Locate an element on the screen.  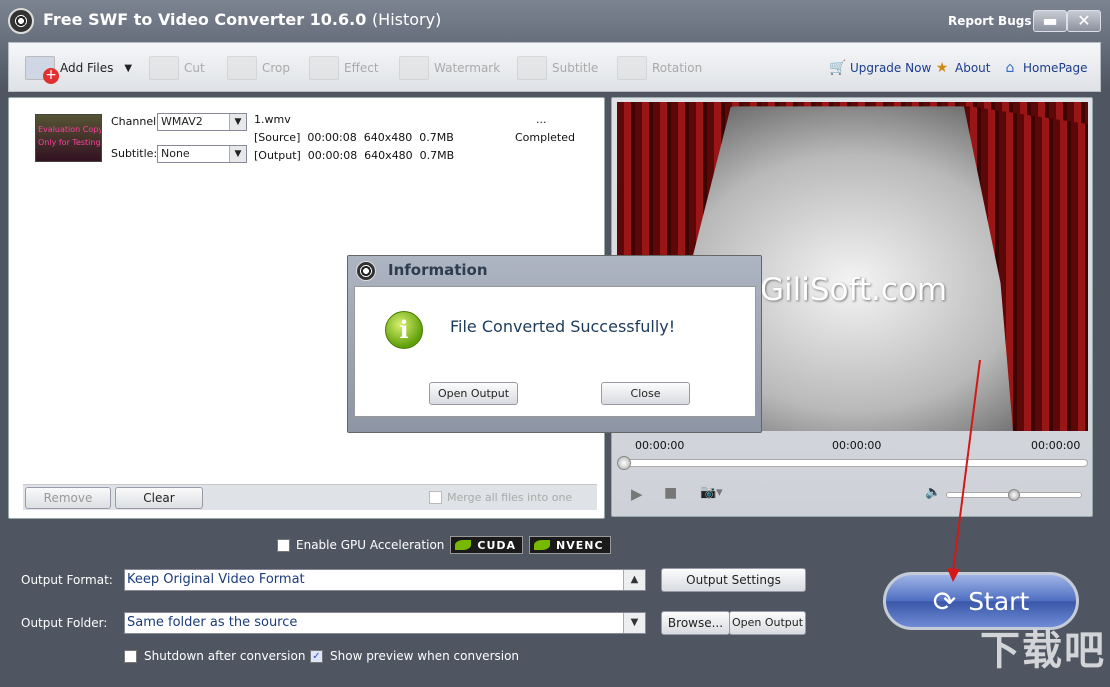
output-info: [Output] 00:00:08 640x480 0.7MB is located at coordinates (354, 155).